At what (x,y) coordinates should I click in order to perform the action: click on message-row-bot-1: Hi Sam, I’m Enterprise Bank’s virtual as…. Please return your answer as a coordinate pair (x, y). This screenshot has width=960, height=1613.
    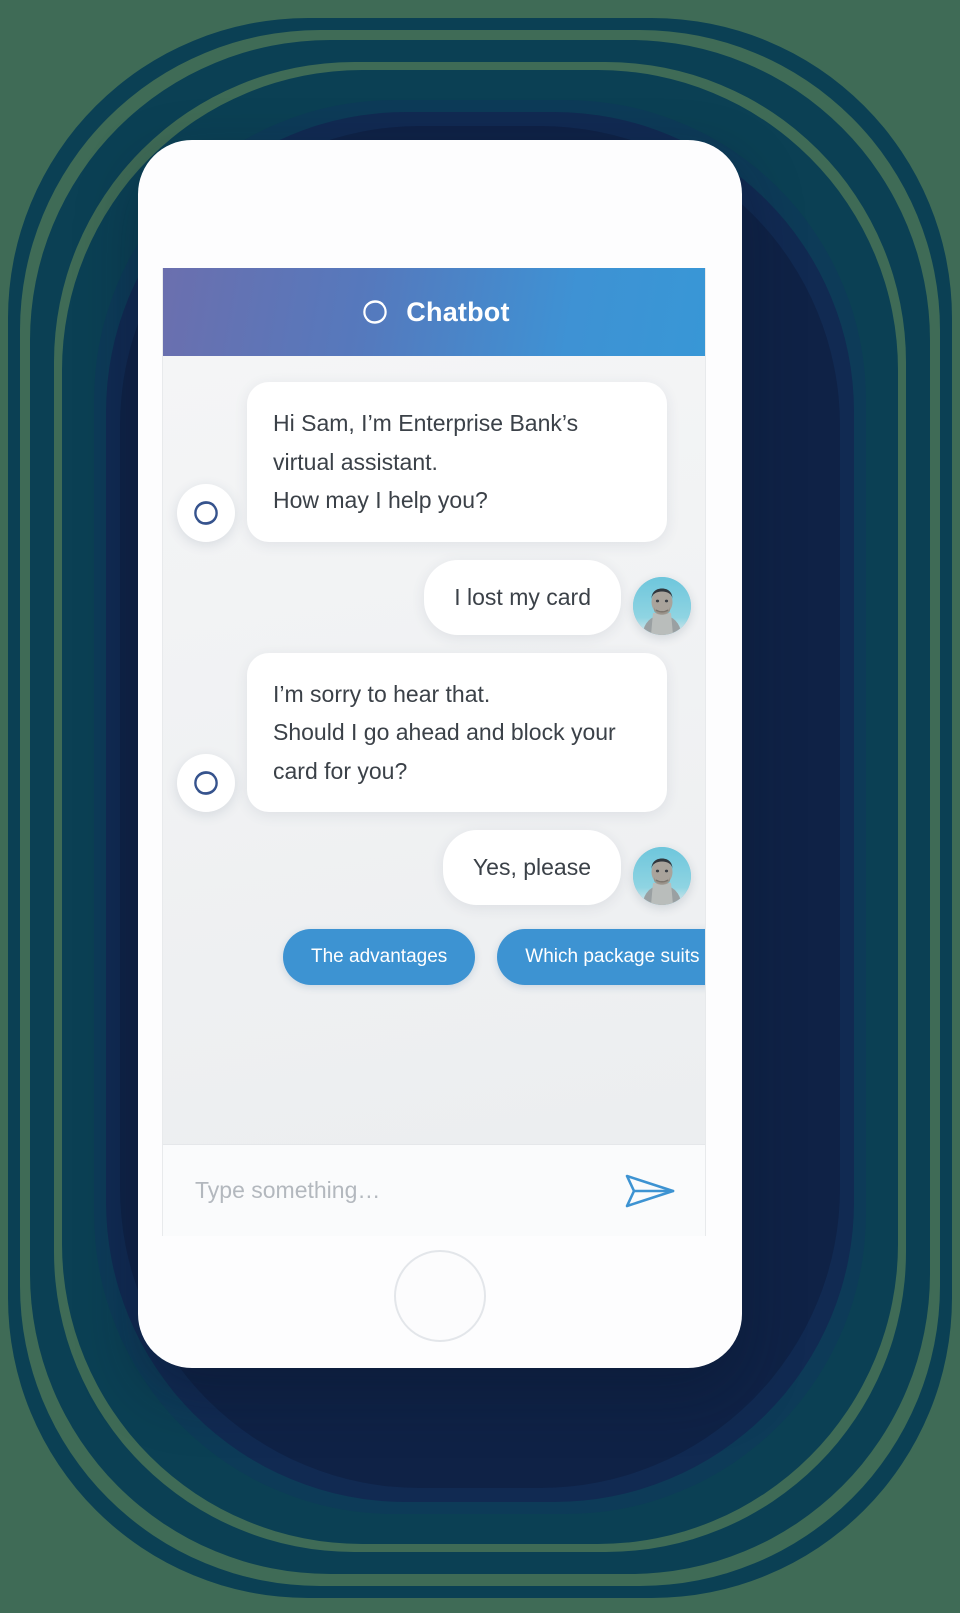
    Looking at the image, I should click on (434, 462).